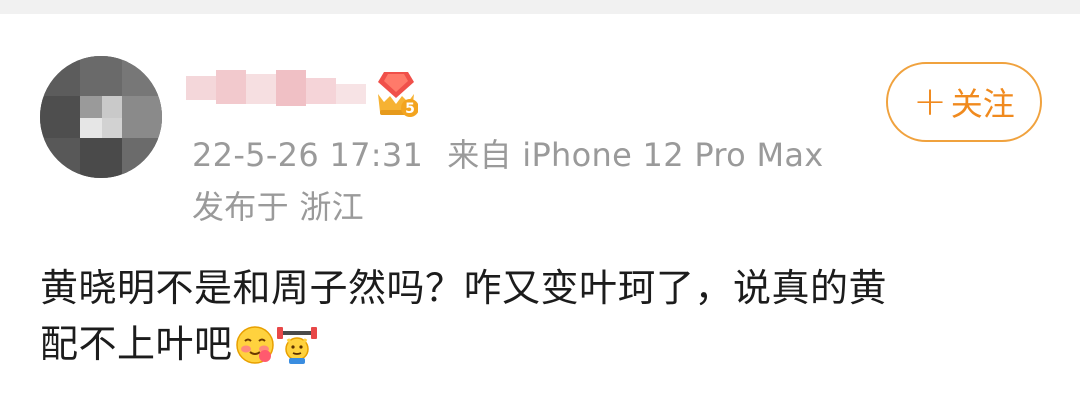 This screenshot has width=1080, height=411. I want to click on post-text-line-1: 黄晓明不是和周子然吗？咋又变叶珂了，说真的黄, so click(464, 288).